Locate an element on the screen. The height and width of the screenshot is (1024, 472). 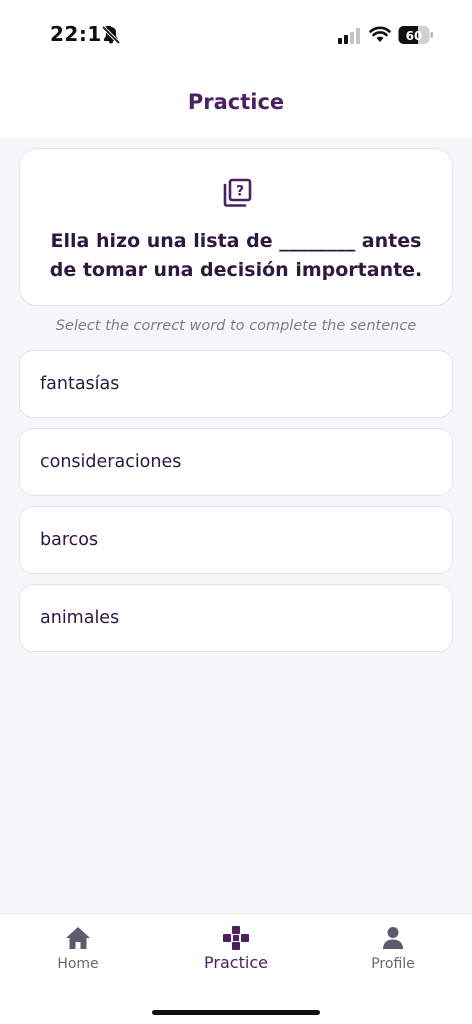
battery-icon: 60 is located at coordinates (416, 37).